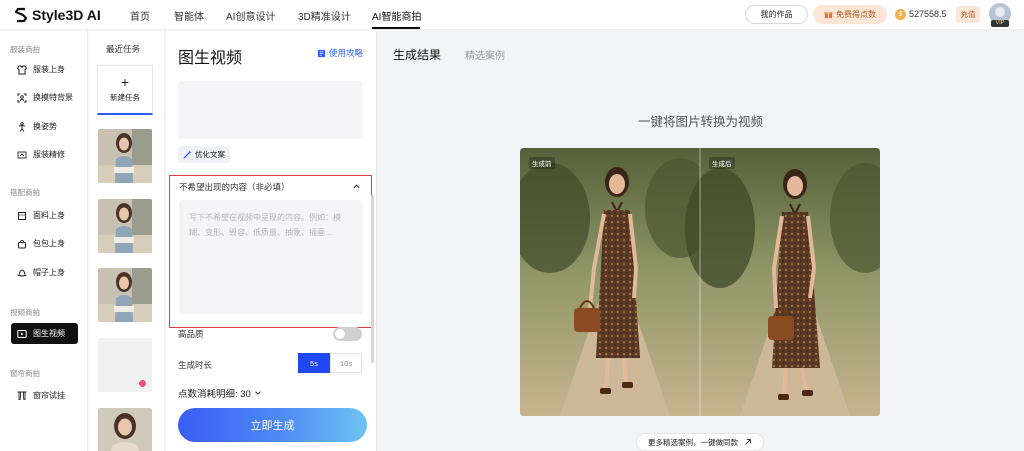  I want to click on shirt-icon, so click(22, 69).